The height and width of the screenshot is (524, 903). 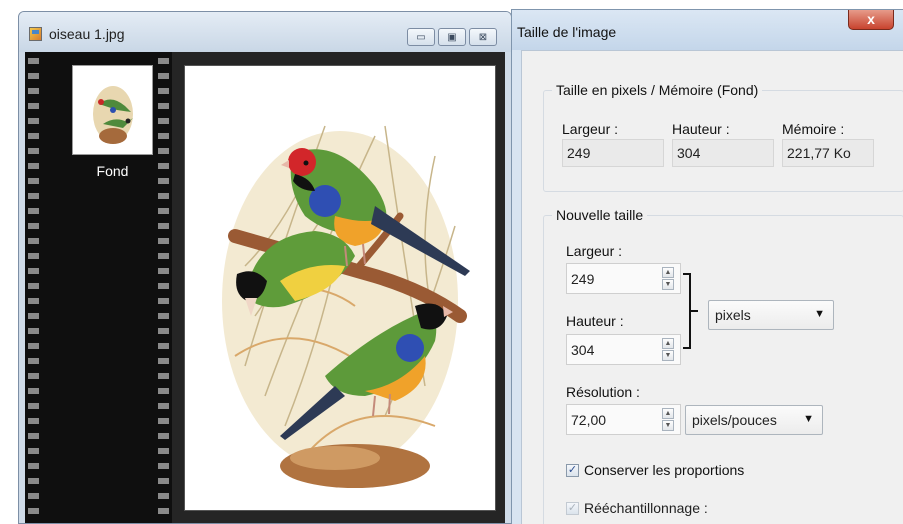 What do you see at coordinates (657, 90) in the screenshot?
I see `current-size-legend: Taille en pixels / Mémoire (Fond)` at bounding box center [657, 90].